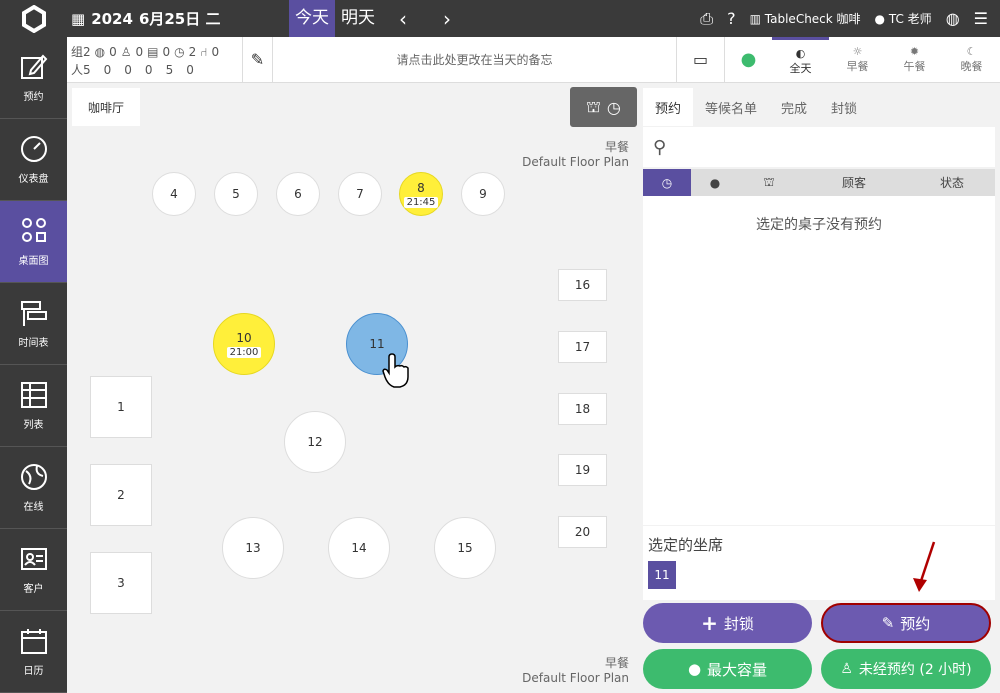 This screenshot has height=693, width=1000. What do you see at coordinates (33, 18) in the screenshot?
I see `app-logo-icon` at bounding box center [33, 18].